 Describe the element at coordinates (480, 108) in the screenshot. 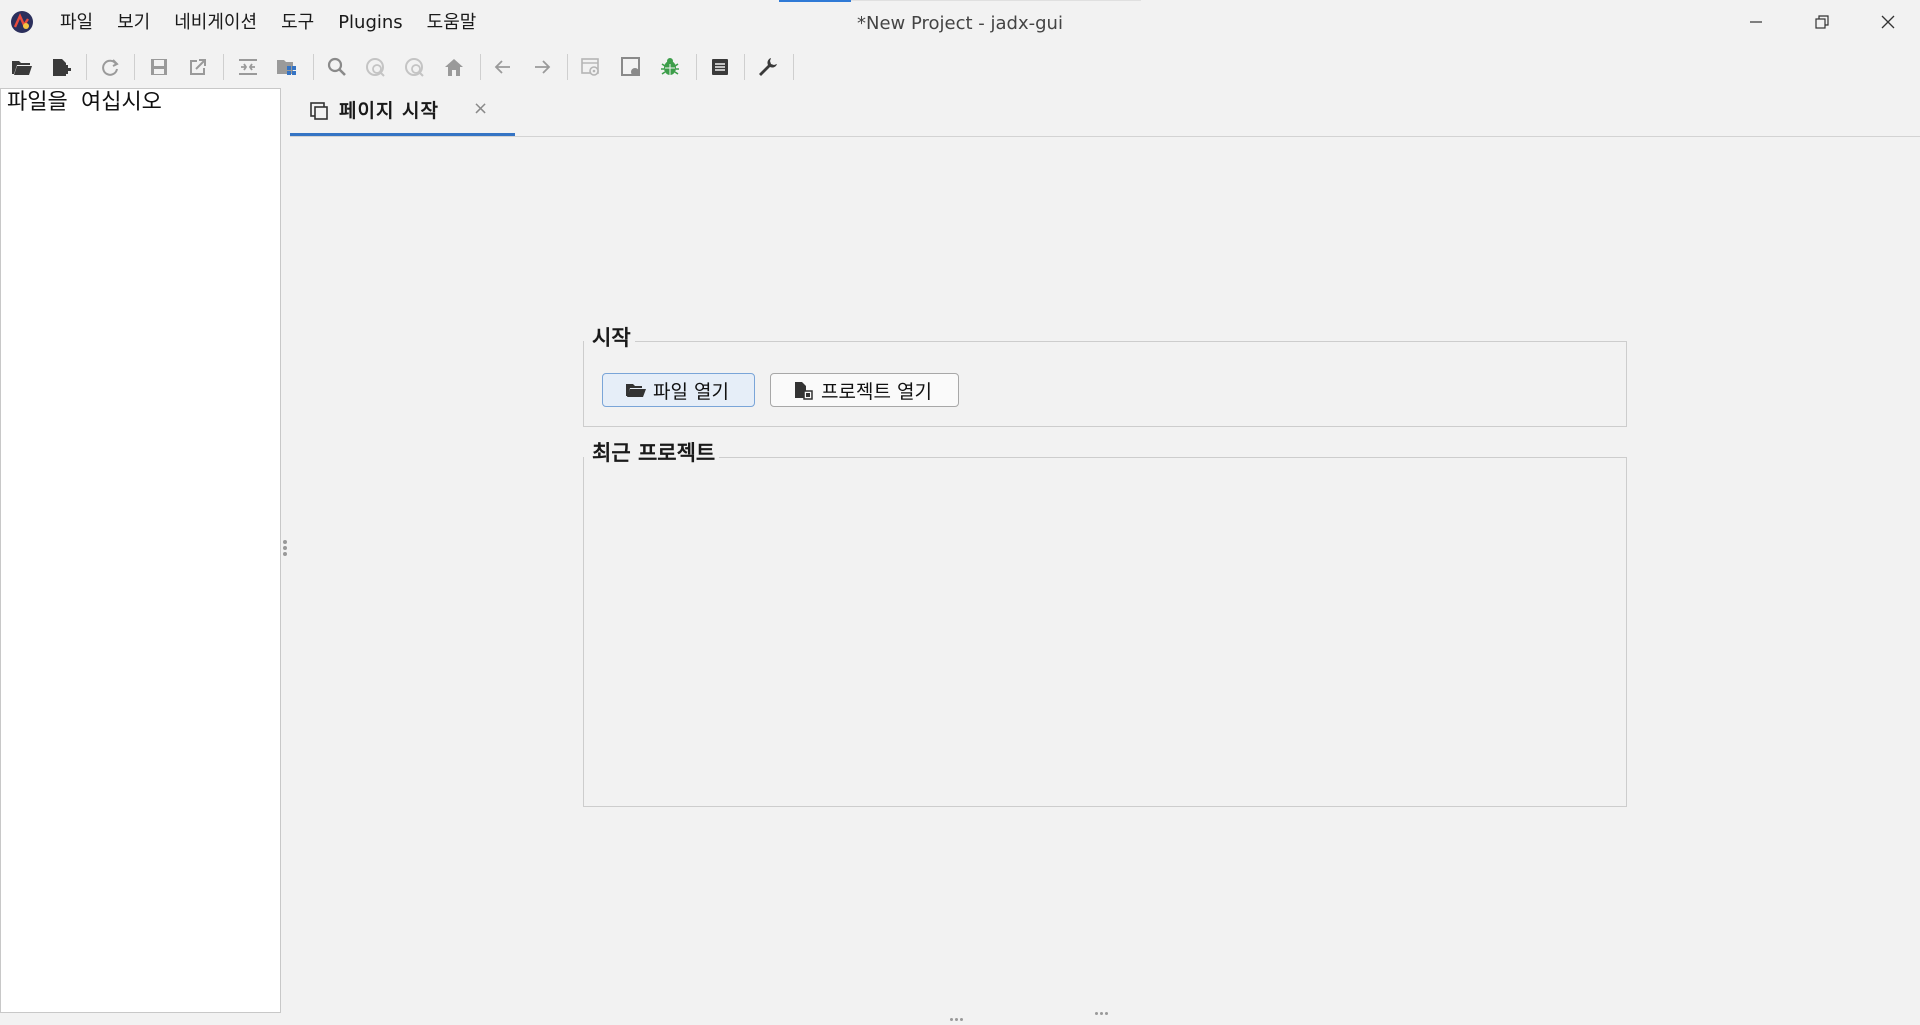

I see `tab-close-icon: ×` at that location.